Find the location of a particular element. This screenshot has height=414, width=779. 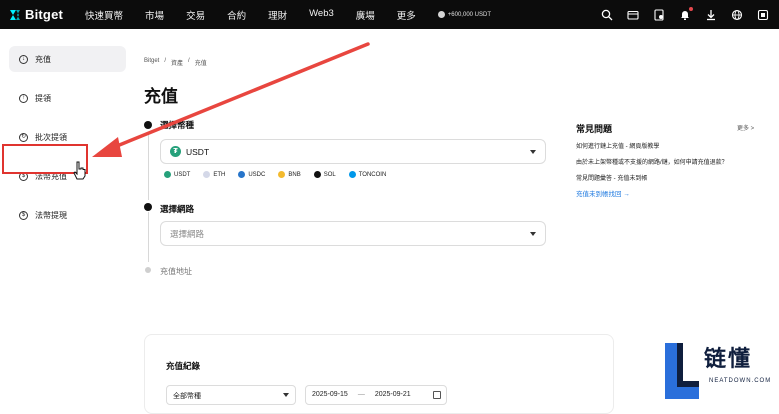

coin-select: ₮ USDT is located at coordinates (353, 151).